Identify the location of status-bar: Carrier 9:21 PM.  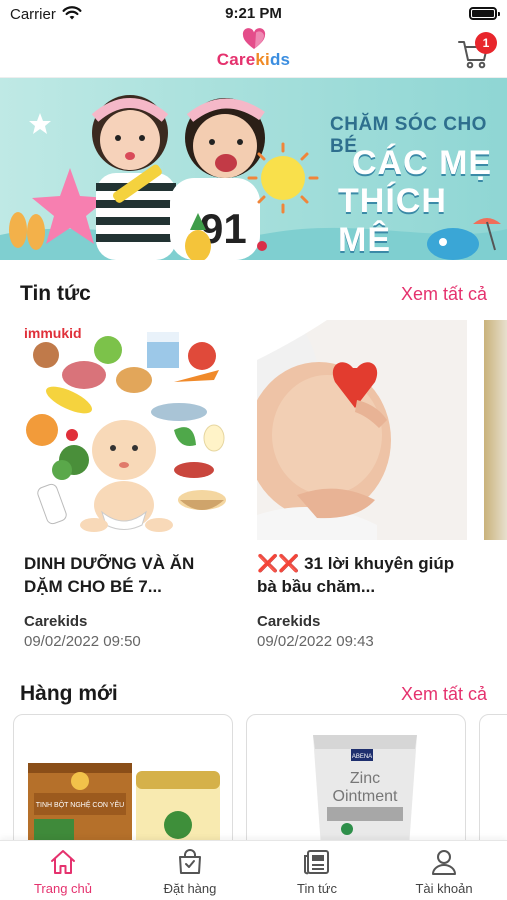
(253, 15).